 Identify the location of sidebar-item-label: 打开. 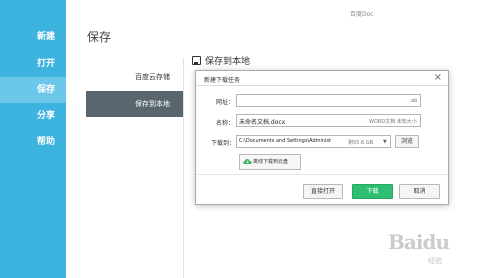
(46, 64).